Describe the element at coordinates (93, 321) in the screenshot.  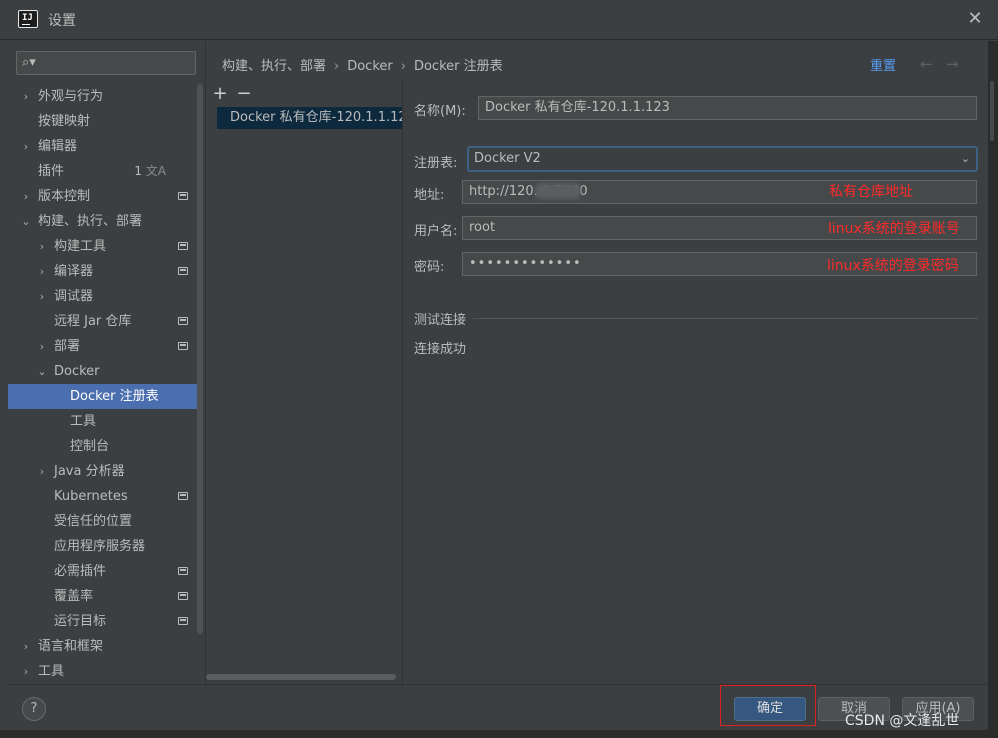
I see `sidebar-item-label: 远程 Jar 仓库` at that location.